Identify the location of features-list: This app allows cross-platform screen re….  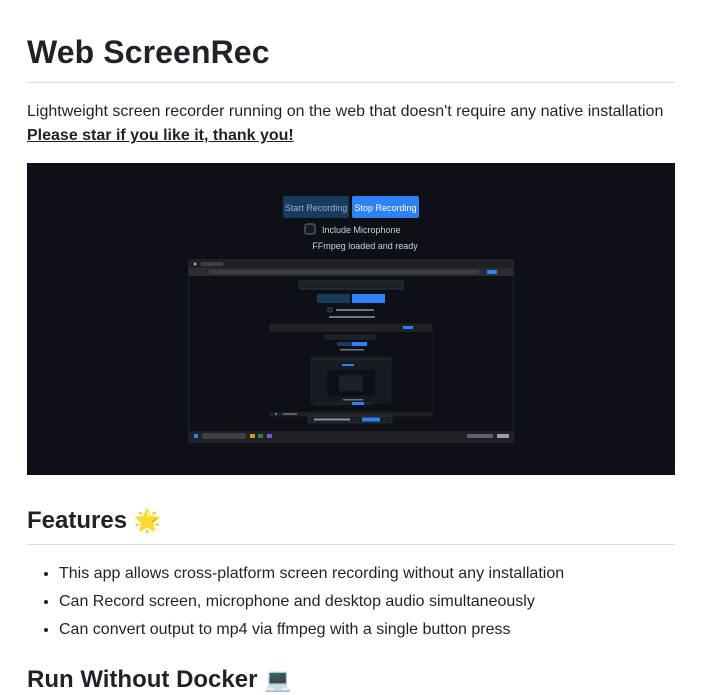
(295, 602).